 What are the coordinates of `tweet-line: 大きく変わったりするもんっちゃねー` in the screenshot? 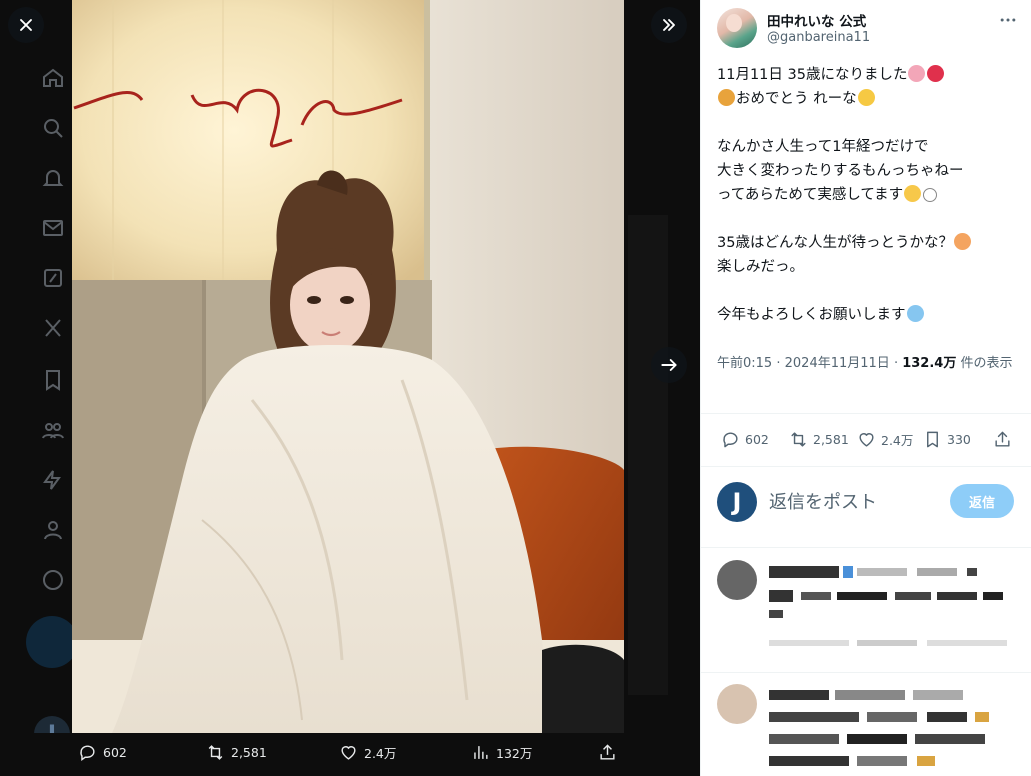 It's located at (840, 171).